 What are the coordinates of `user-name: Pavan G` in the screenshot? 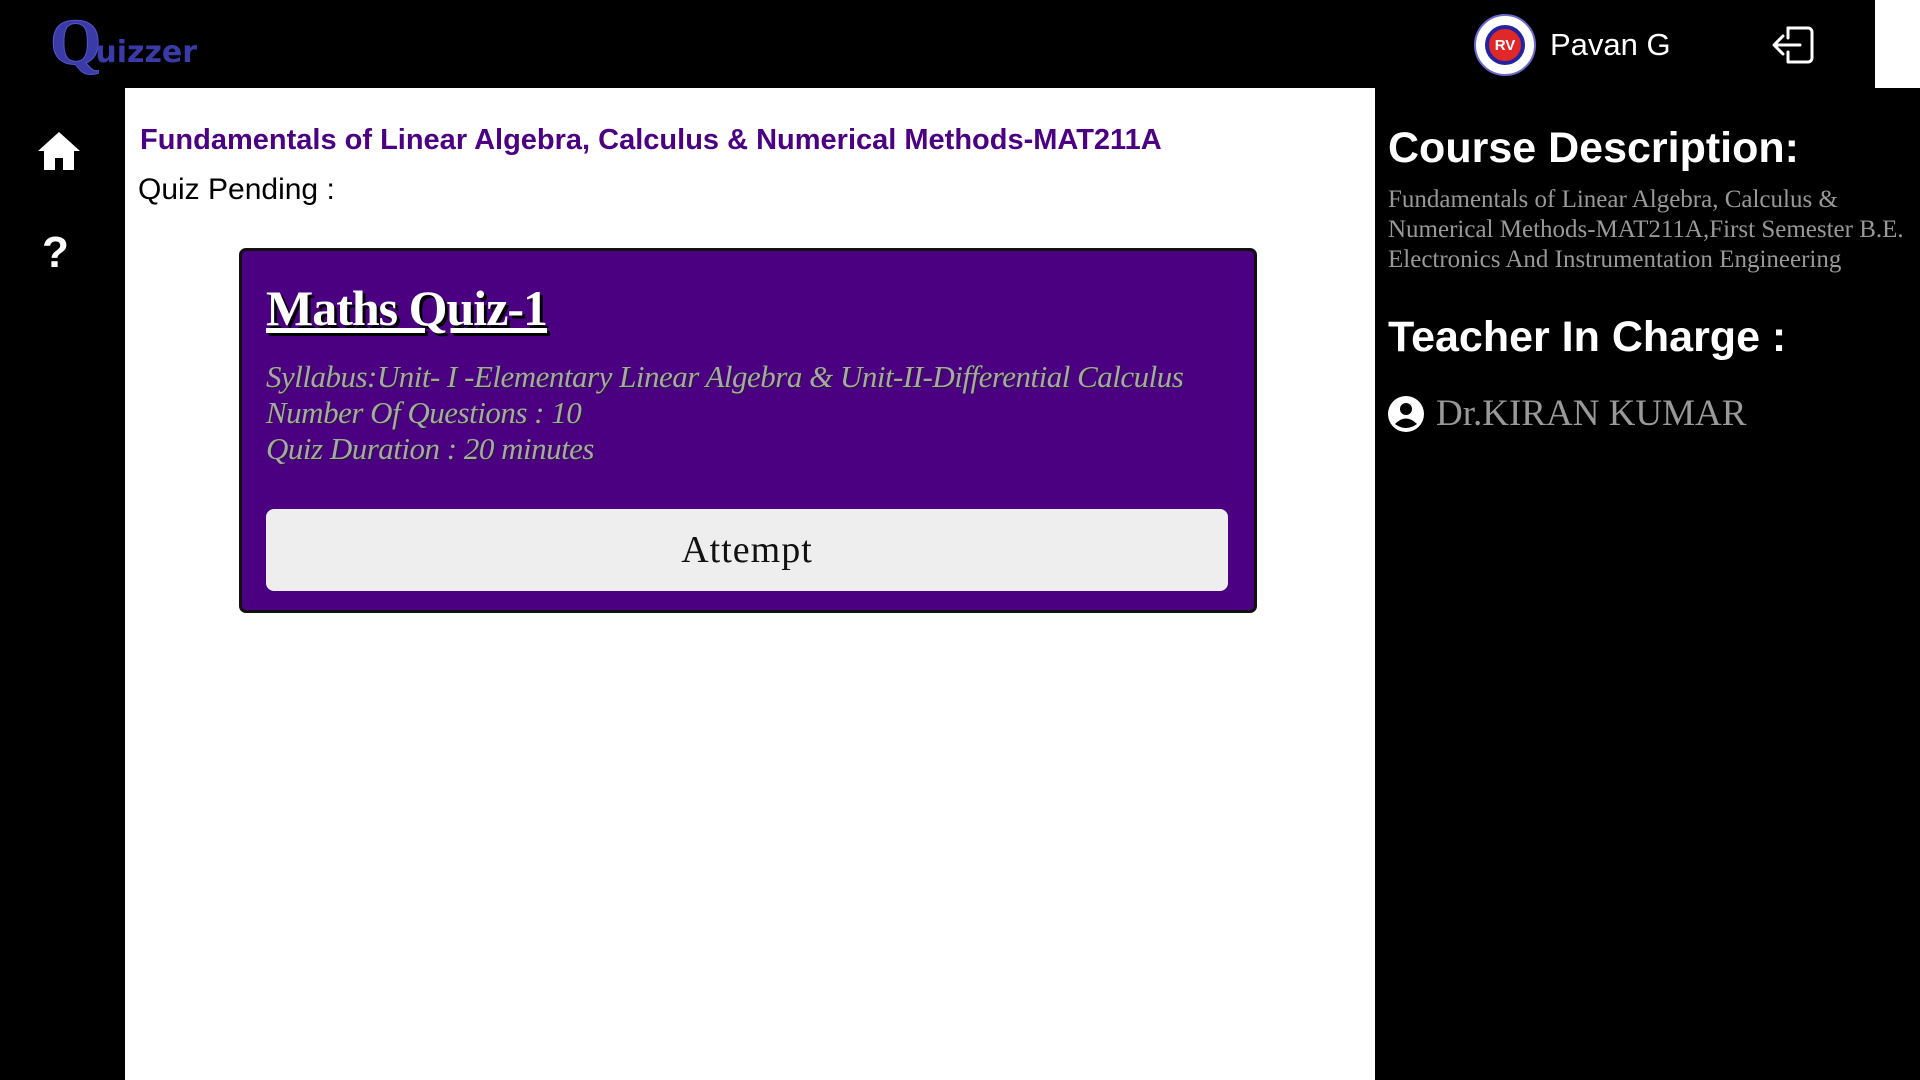 It's located at (1610, 44).